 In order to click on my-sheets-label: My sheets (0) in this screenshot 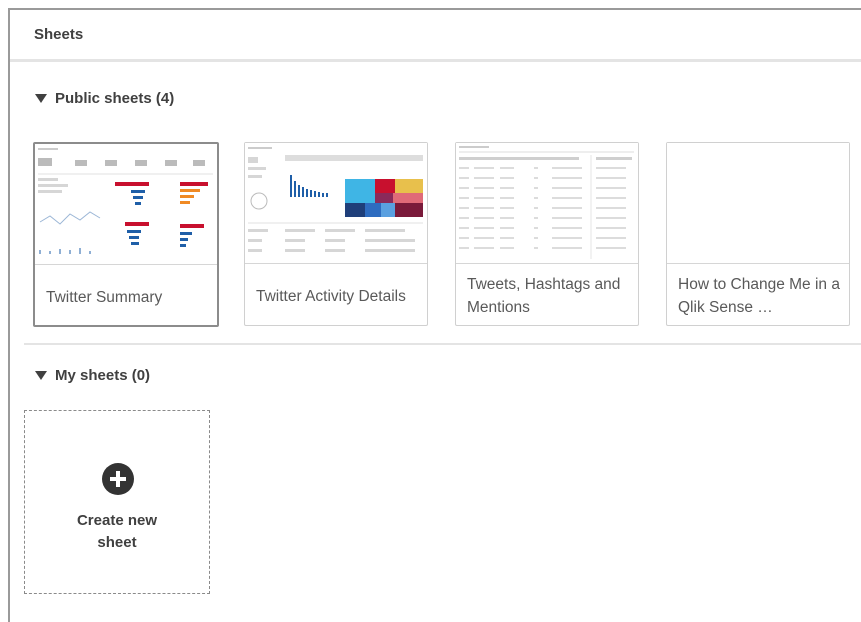, I will do `click(103, 375)`.